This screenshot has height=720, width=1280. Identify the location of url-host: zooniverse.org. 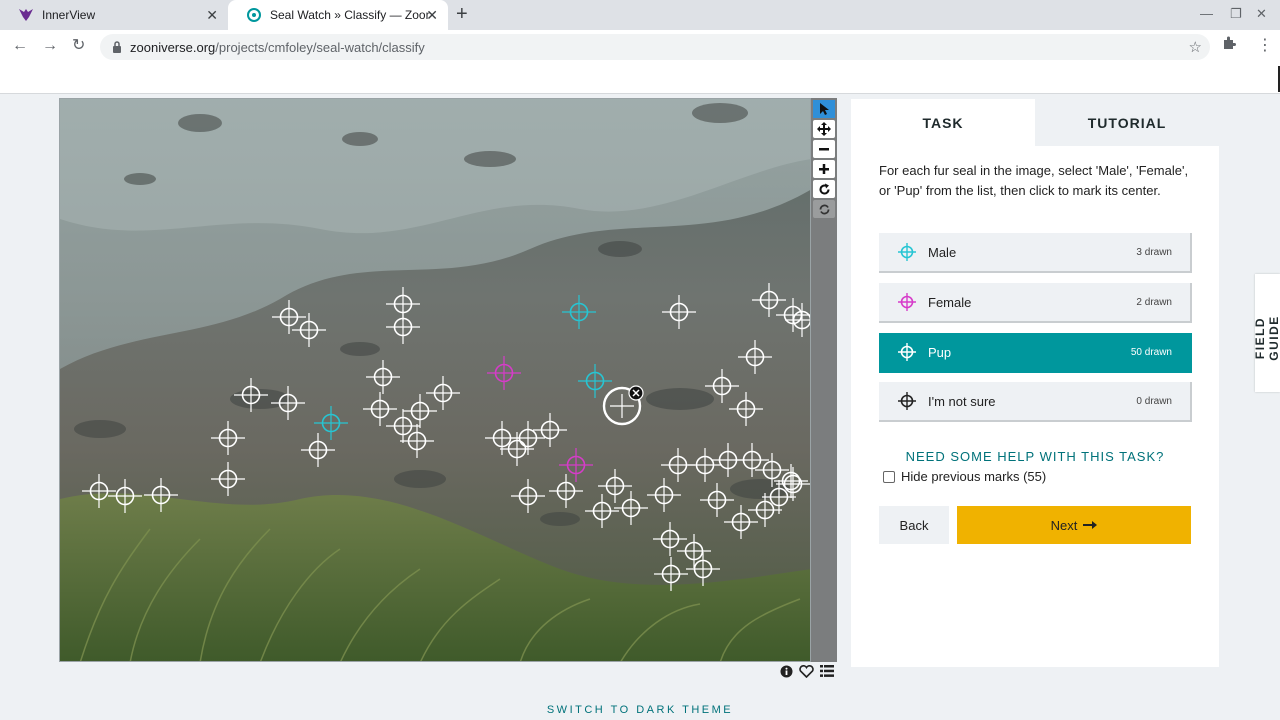
(173, 47).